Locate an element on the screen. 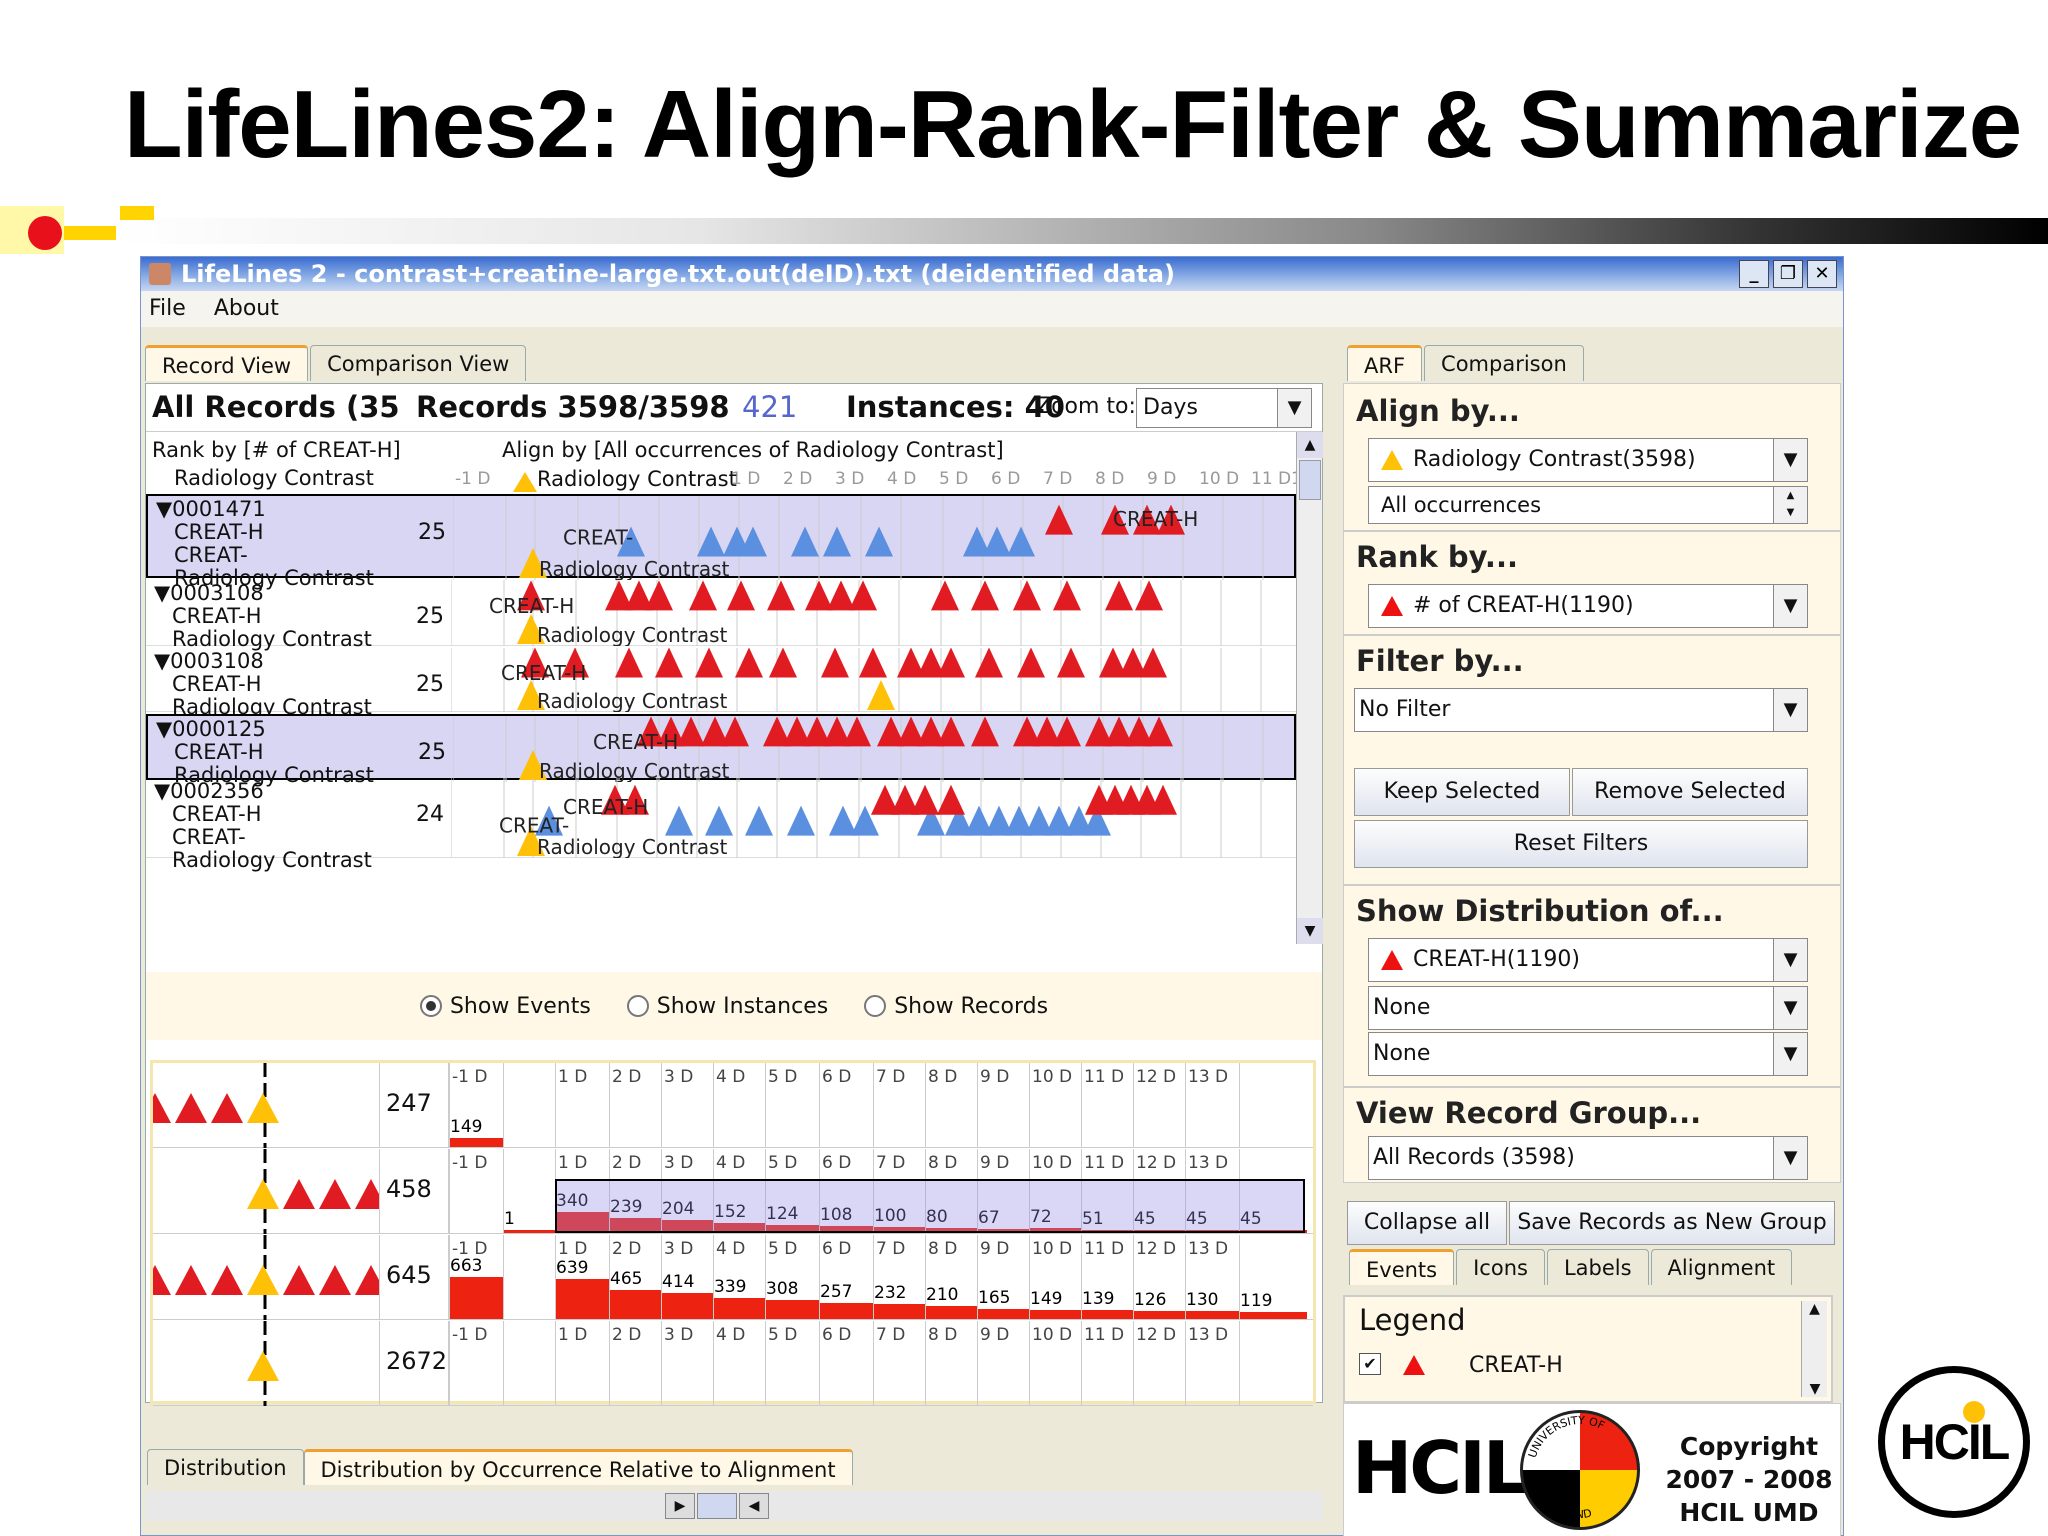 This screenshot has height=1536, width=2048. scroll-down-icon: ▼ is located at coordinates (1310, 931).